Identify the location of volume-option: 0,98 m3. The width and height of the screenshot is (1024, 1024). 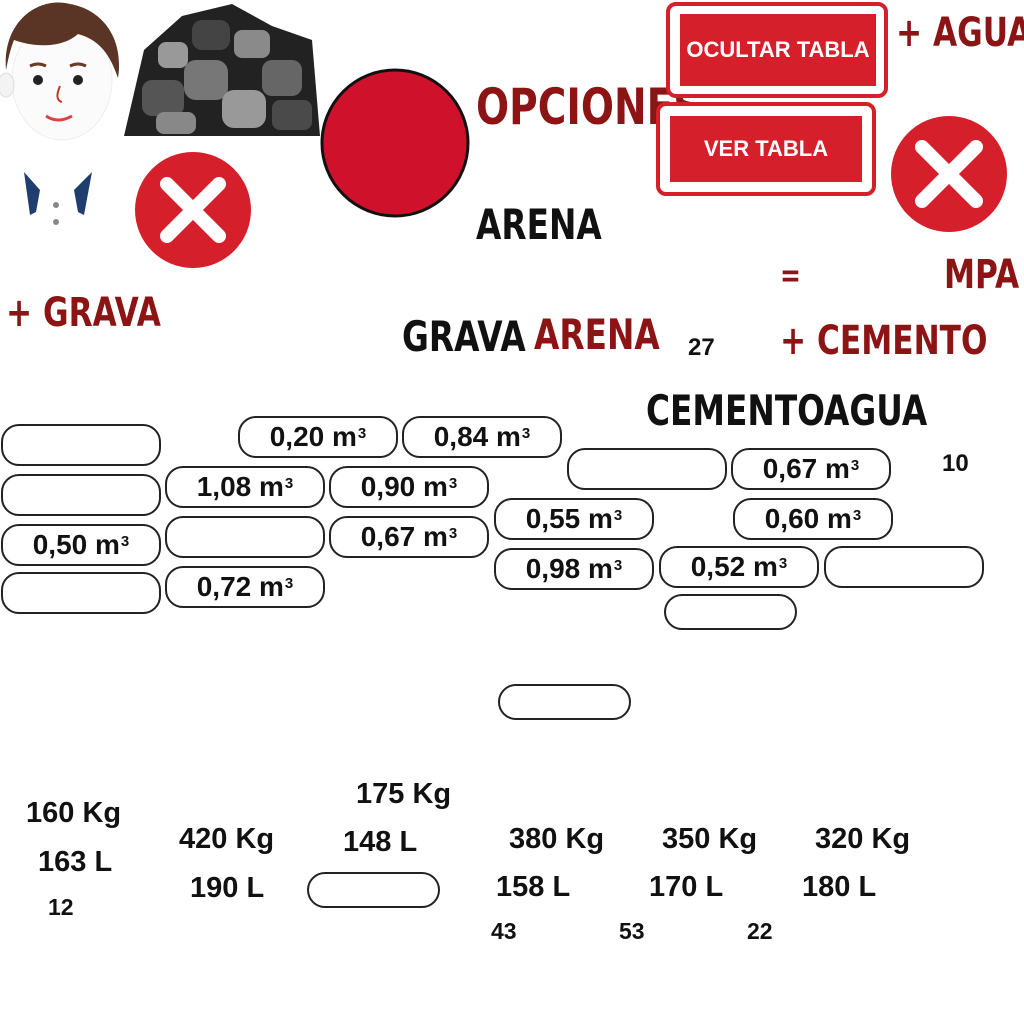
(574, 569).